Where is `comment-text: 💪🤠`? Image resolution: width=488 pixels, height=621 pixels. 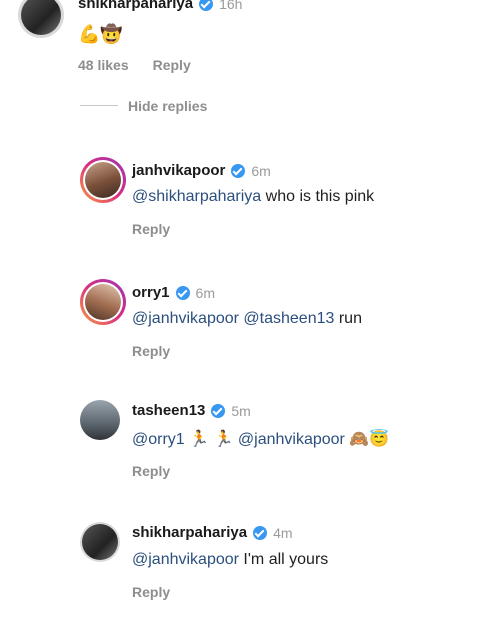 comment-text: 💪🤠 is located at coordinates (100, 34).